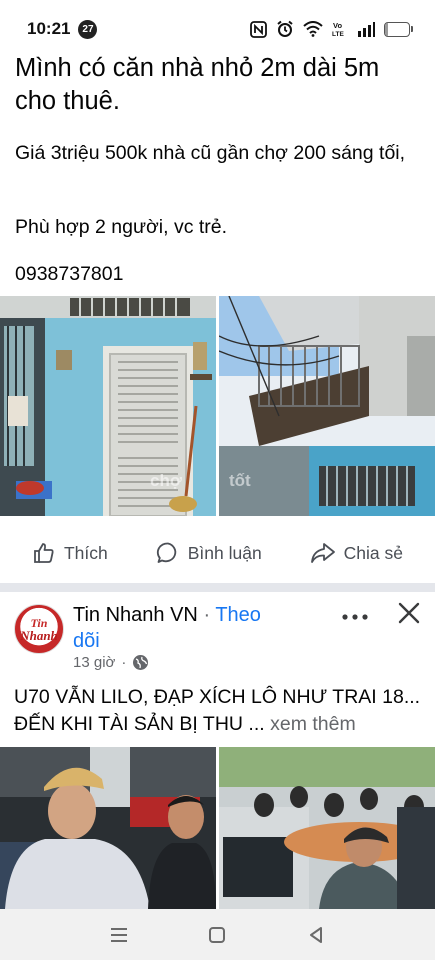 The image size is (435, 960). I want to click on post2-meta: 13 giờ ·, so click(111, 662).